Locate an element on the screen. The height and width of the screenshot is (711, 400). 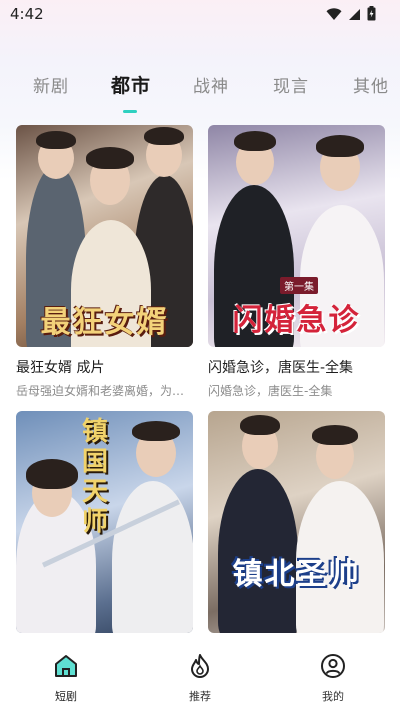
nav-recommend: 推荐 is located at coordinates (200, 678).